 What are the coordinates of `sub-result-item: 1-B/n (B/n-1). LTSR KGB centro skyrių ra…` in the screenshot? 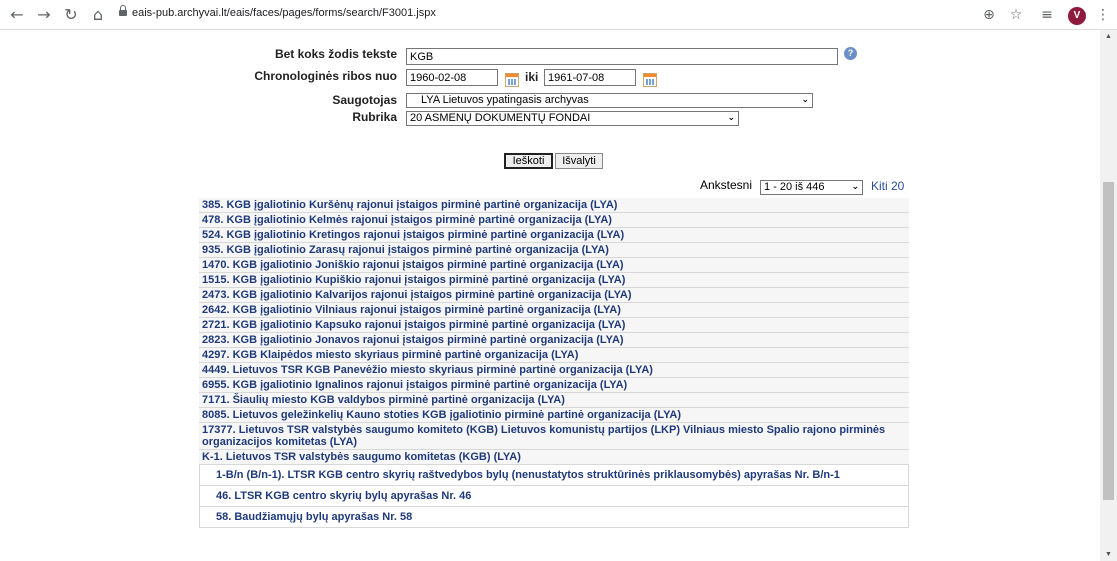 It's located at (554, 475).